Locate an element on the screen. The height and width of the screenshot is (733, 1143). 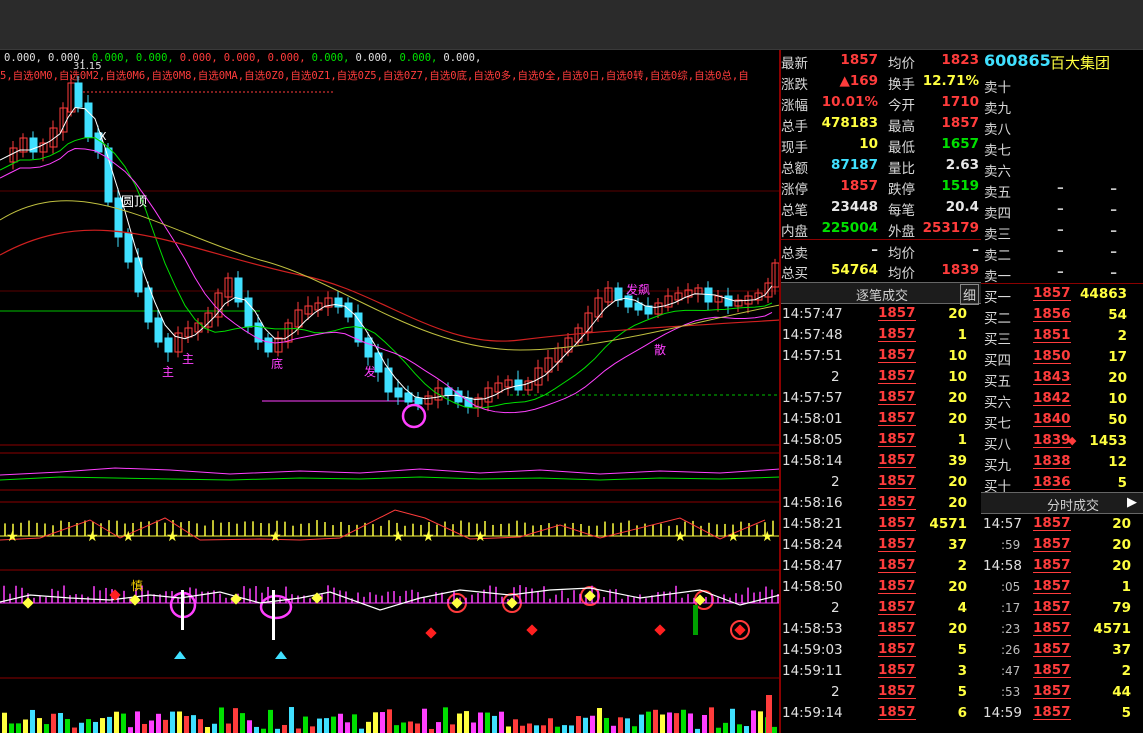
zhu-label-2: 主 is located at coordinates (188, 359).